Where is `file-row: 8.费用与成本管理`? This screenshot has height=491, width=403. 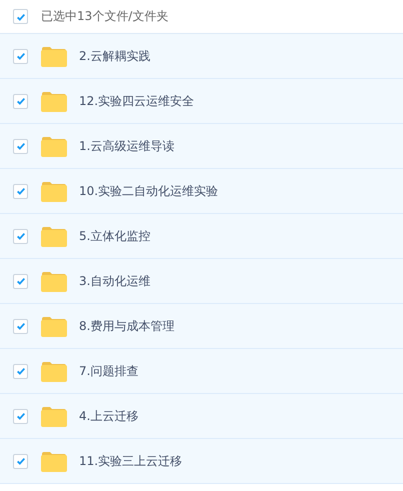
file-row: 8.费用与成本管理 is located at coordinates (201, 326).